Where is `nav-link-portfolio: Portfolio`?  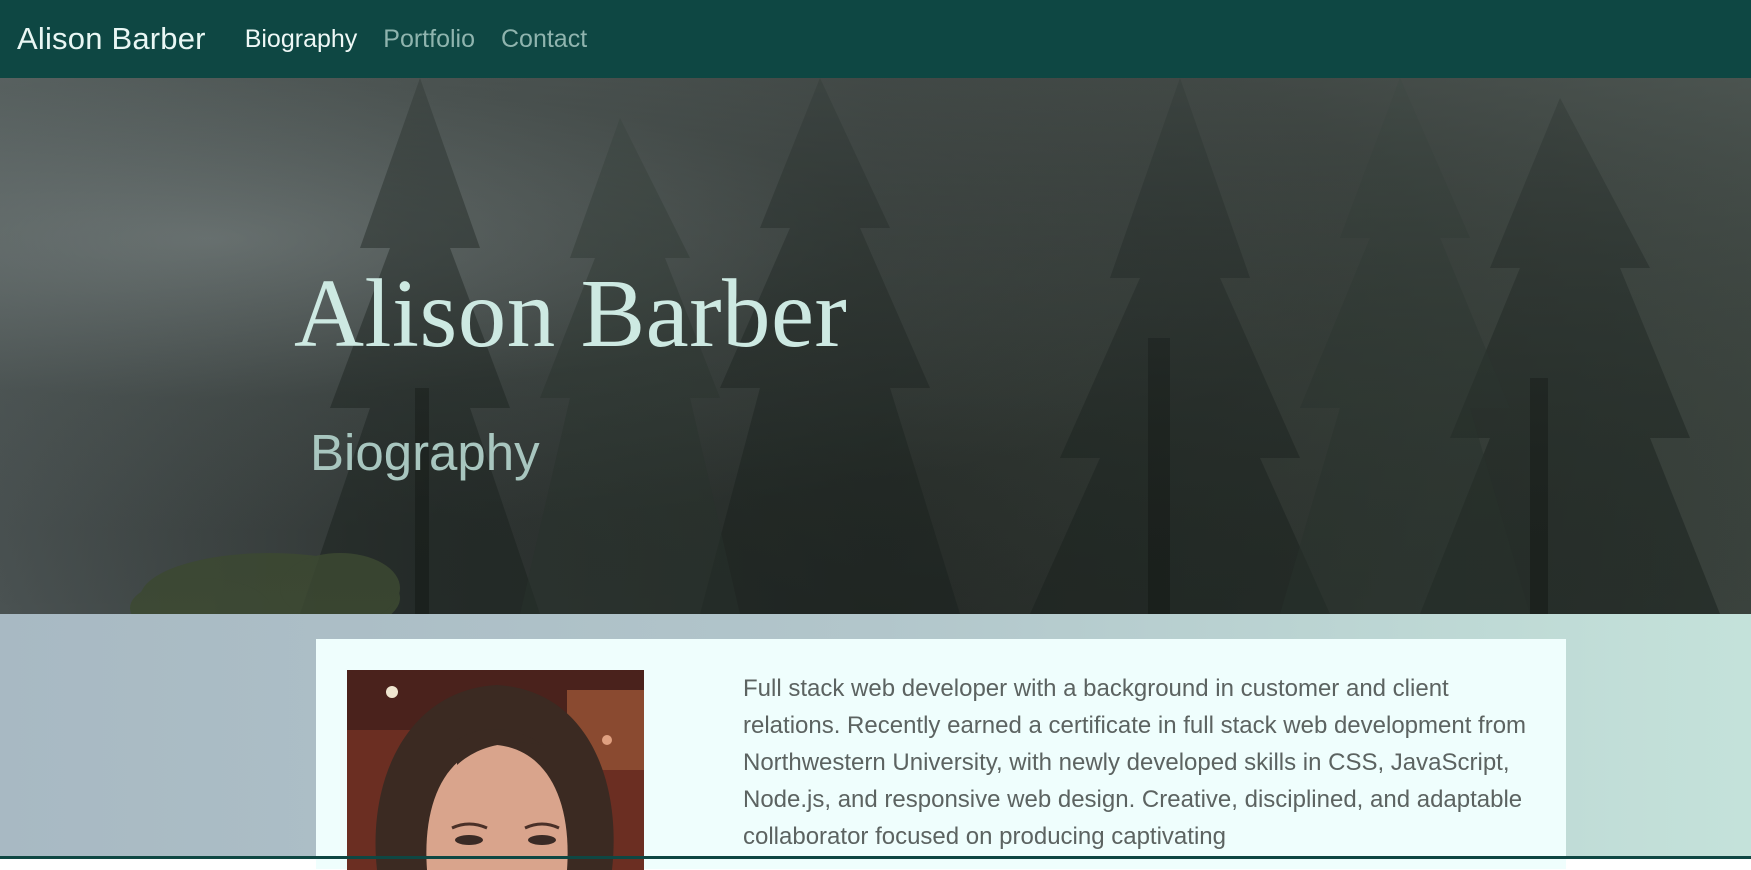
nav-link-portfolio: Portfolio is located at coordinates (429, 39).